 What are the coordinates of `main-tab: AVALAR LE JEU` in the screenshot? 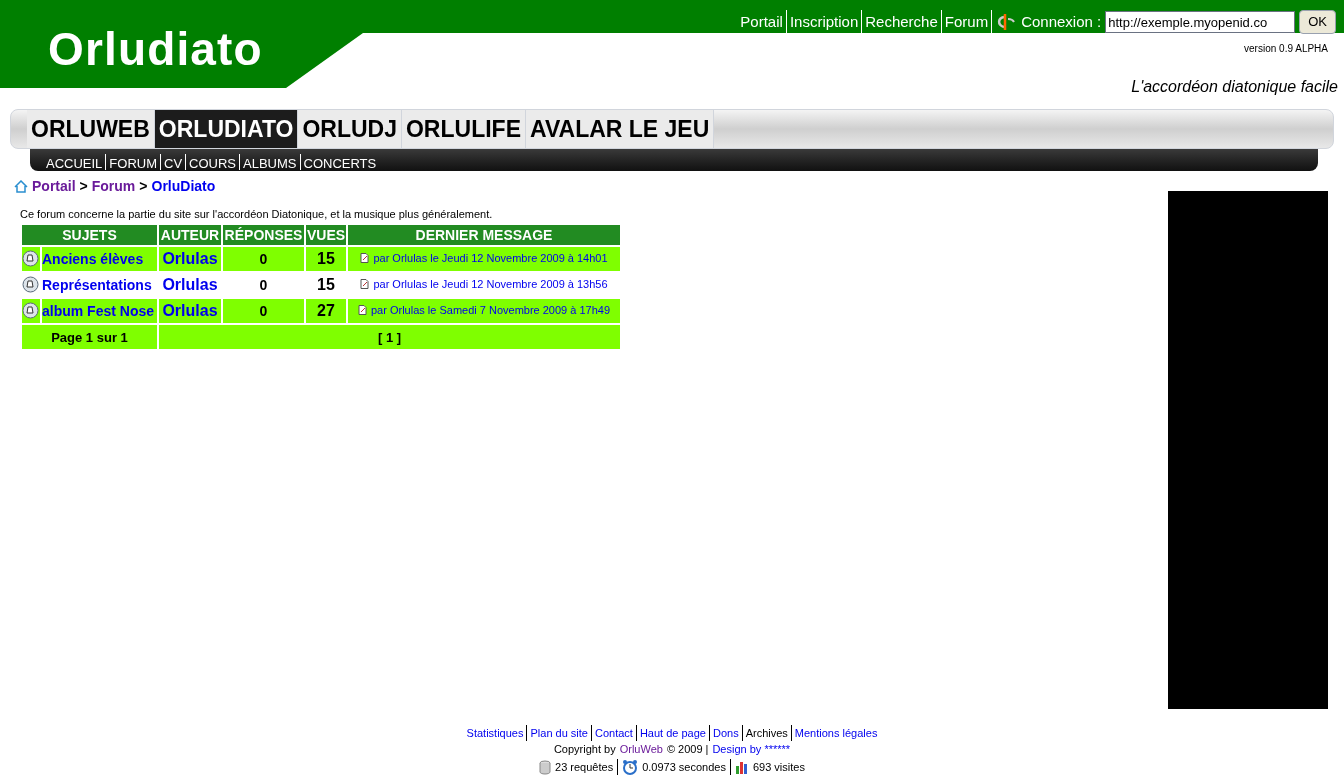 It's located at (620, 129).